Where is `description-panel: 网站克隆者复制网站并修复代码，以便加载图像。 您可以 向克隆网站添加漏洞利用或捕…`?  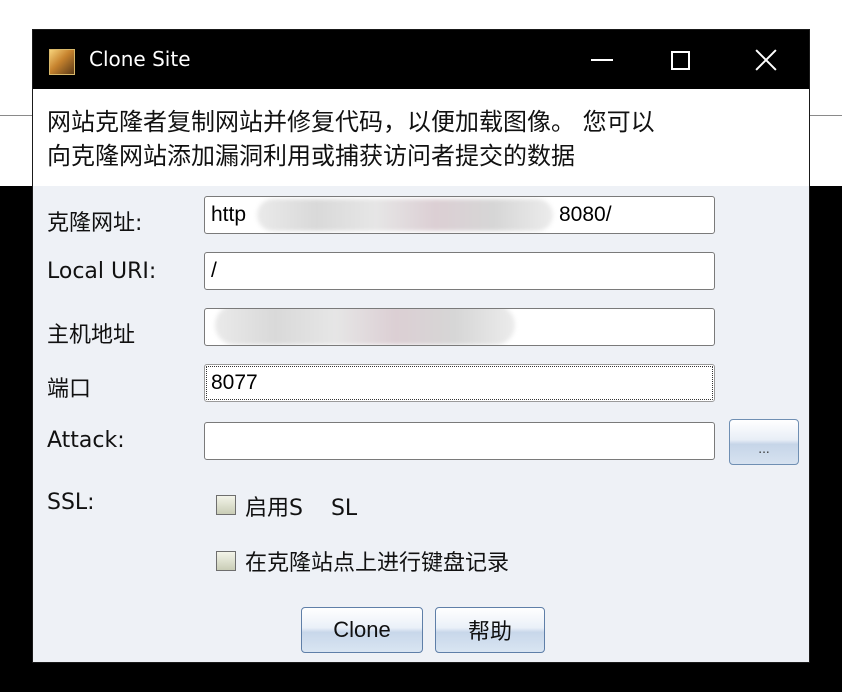
description-panel: 网站克隆者复制网站并修复代码，以便加载图像。 您可以 向克隆网站添加漏洞利用或捕… is located at coordinates (421, 137).